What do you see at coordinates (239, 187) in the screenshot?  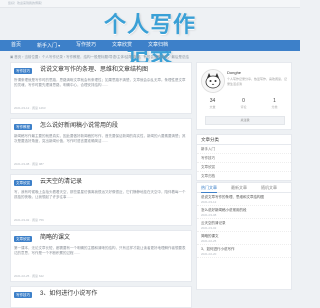 I see `tab-latest: 最新文章` at bounding box center [239, 187].